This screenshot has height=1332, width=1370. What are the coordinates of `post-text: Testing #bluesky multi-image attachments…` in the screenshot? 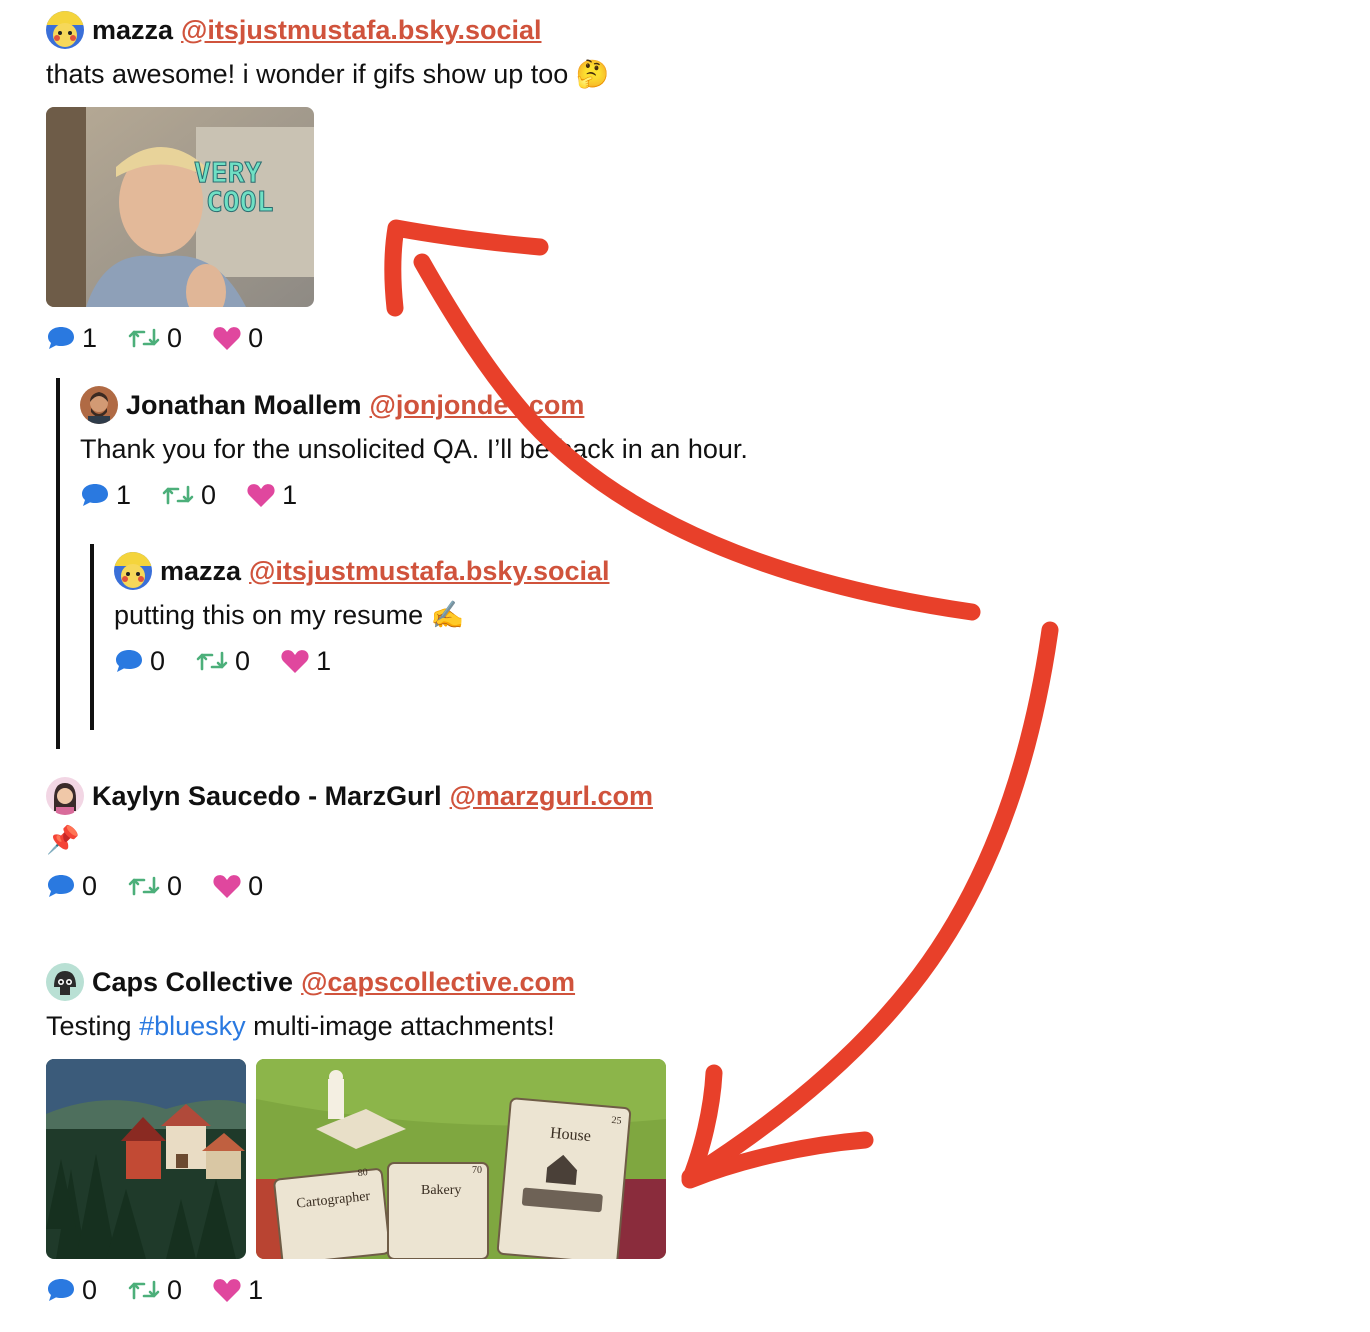 It's located at (310, 1026).